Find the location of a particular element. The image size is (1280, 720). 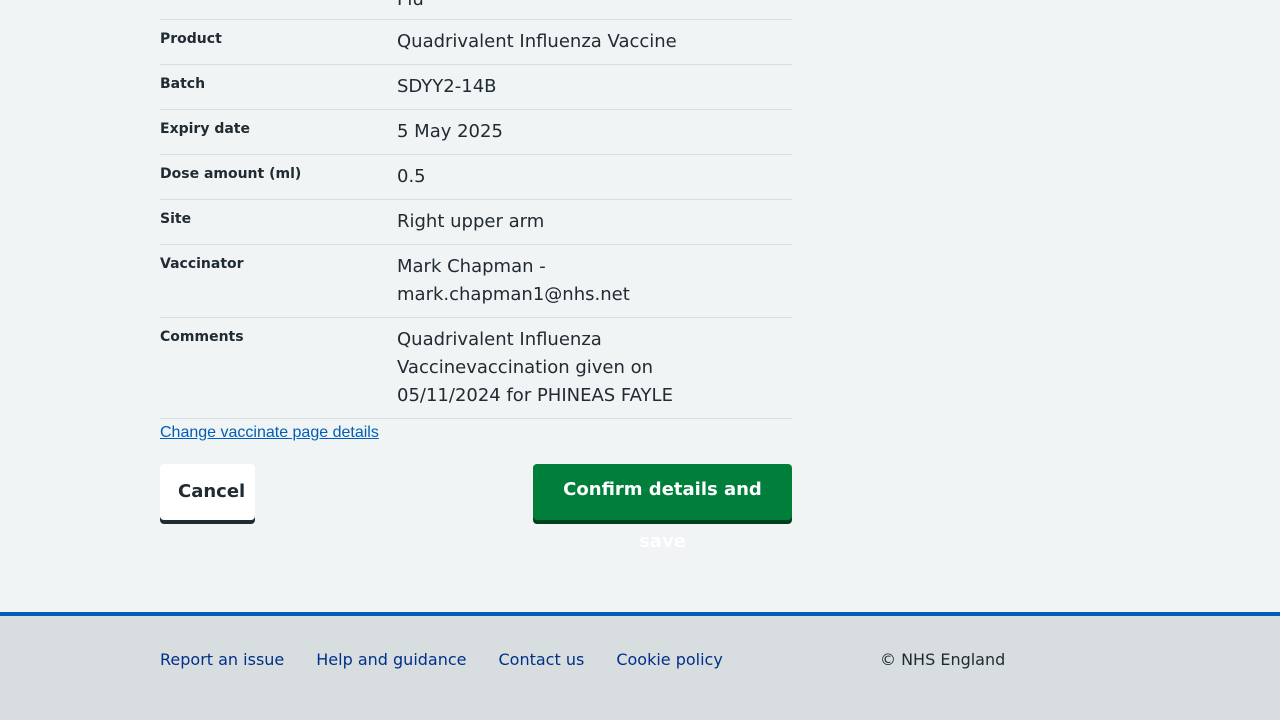

footer-link-cookie-policy: Cookie policy is located at coordinates (669, 659).